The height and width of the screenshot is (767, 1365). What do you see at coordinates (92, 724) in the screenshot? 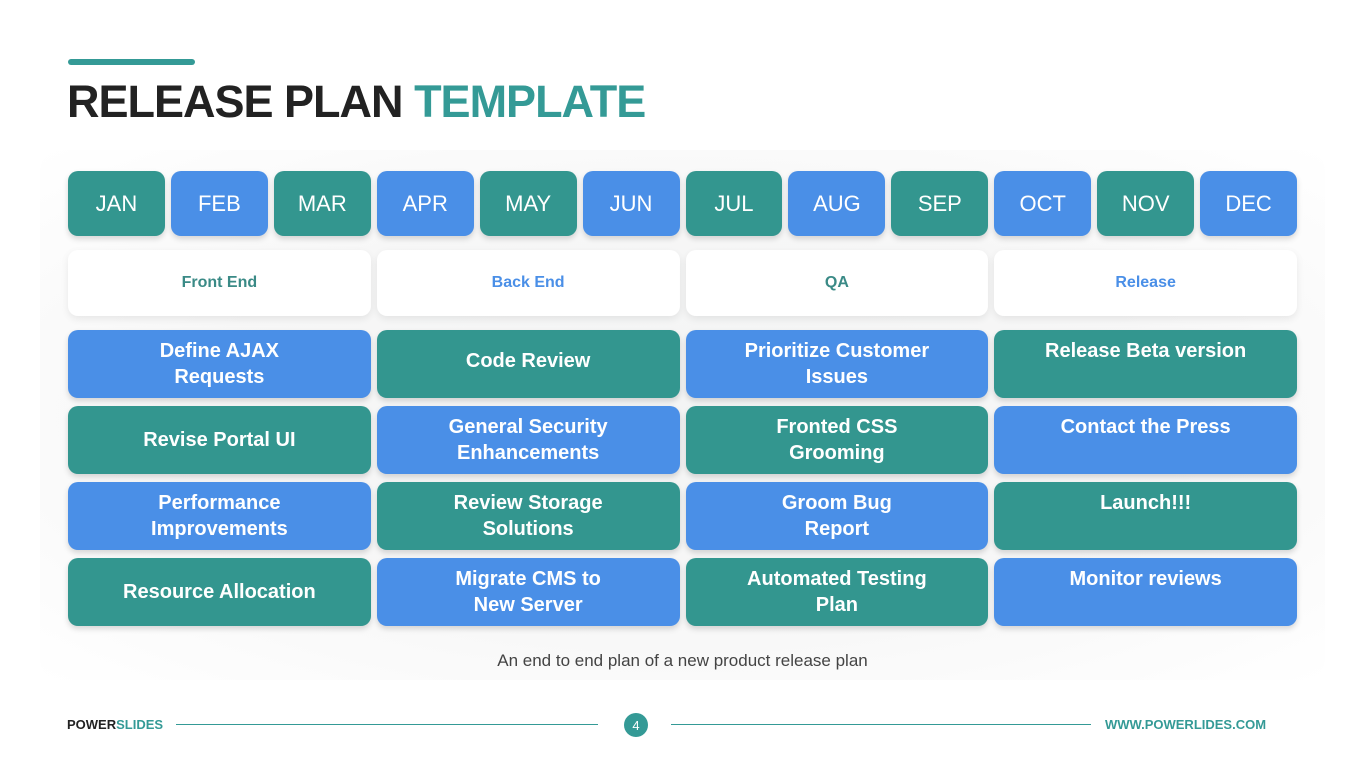
I see `brand-main: POWER` at bounding box center [92, 724].